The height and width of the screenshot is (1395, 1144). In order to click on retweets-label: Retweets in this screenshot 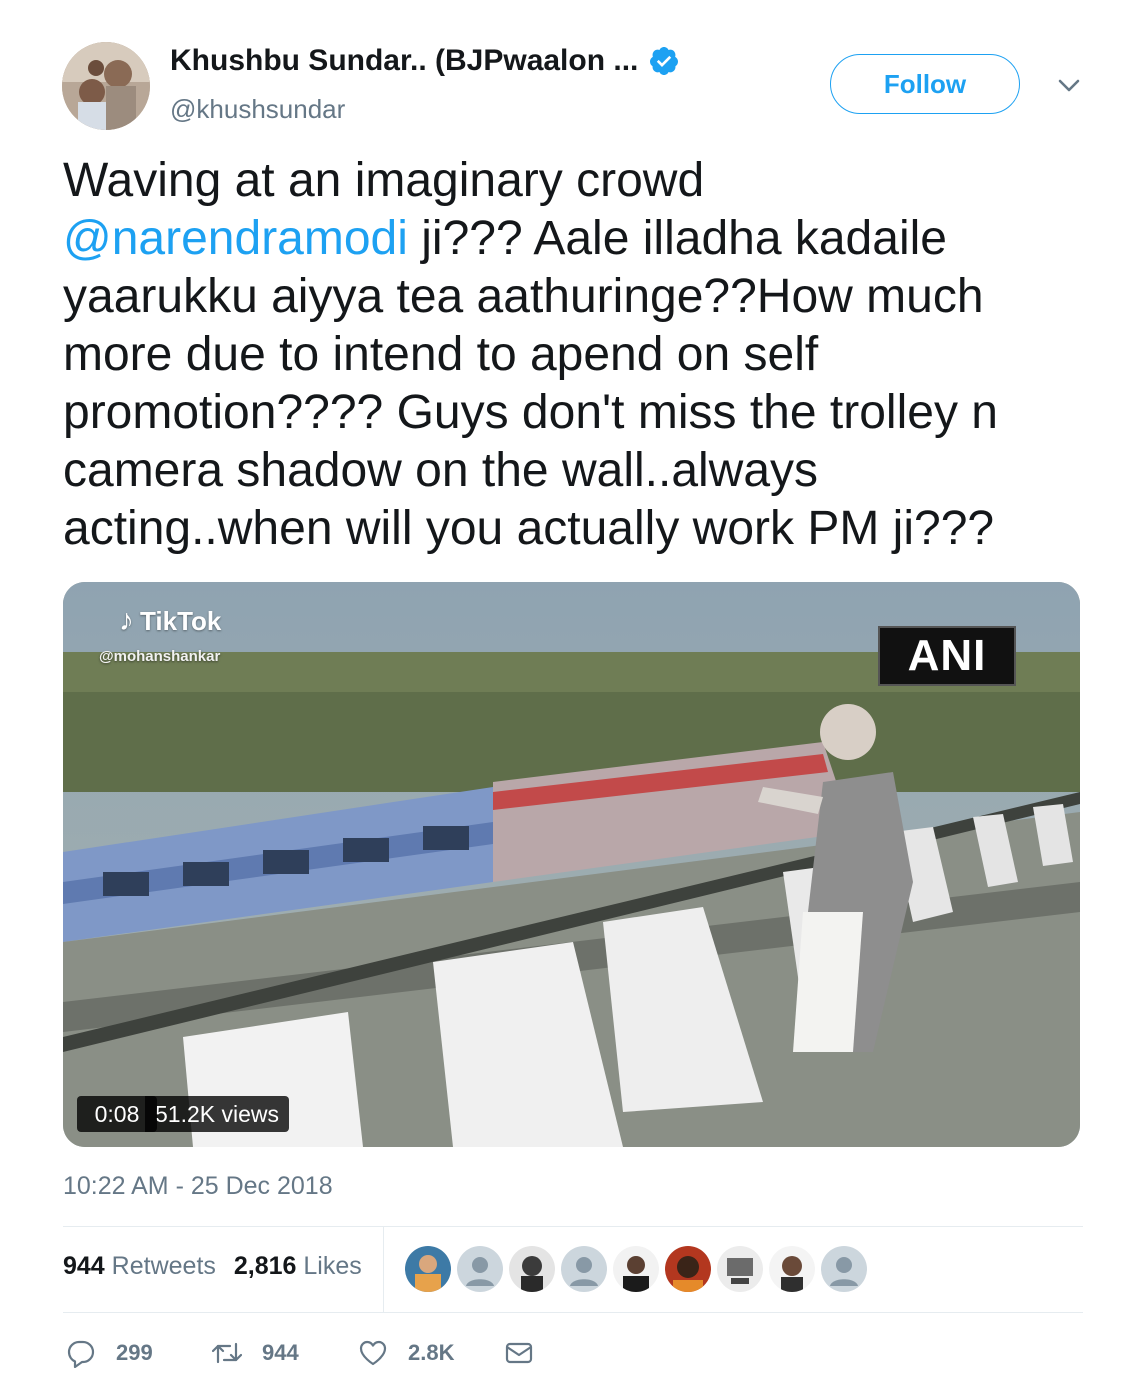, I will do `click(163, 1266)`.